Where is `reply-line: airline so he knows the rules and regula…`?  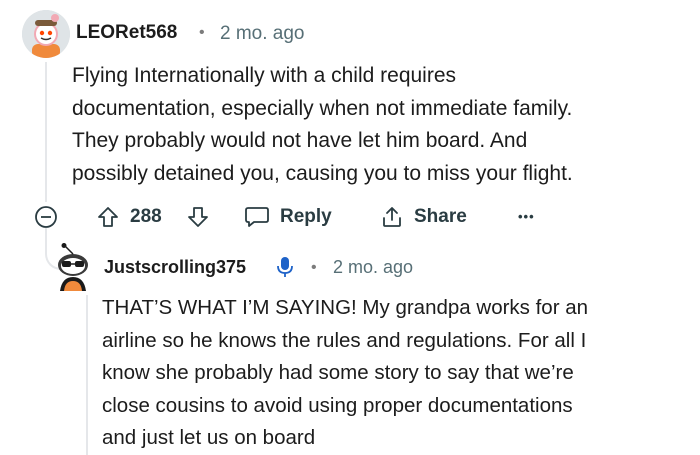
reply-line: airline so he knows the rules and regula… is located at coordinates (344, 340).